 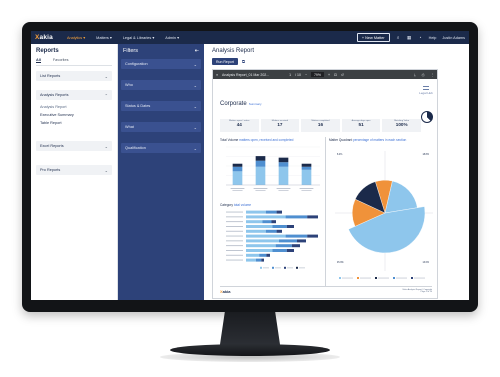 What do you see at coordinates (74, 123) in the screenshot?
I see `report-item-table: Table Report` at bounding box center [74, 123].